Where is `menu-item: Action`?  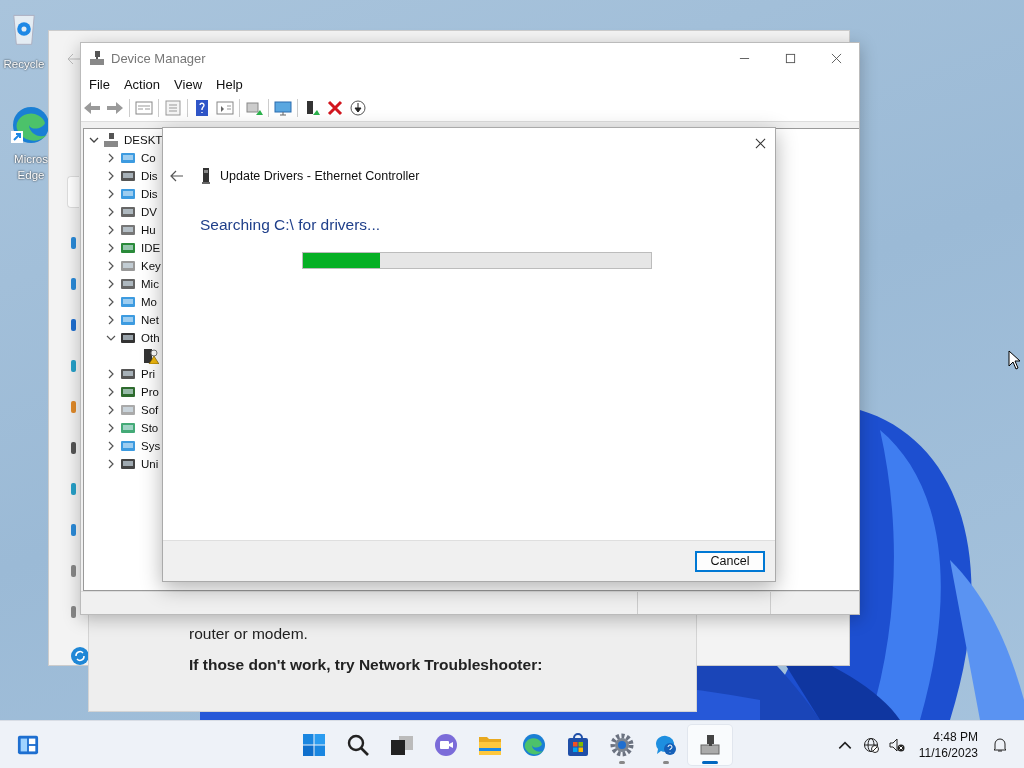
menu-item: Action is located at coordinates (142, 84).